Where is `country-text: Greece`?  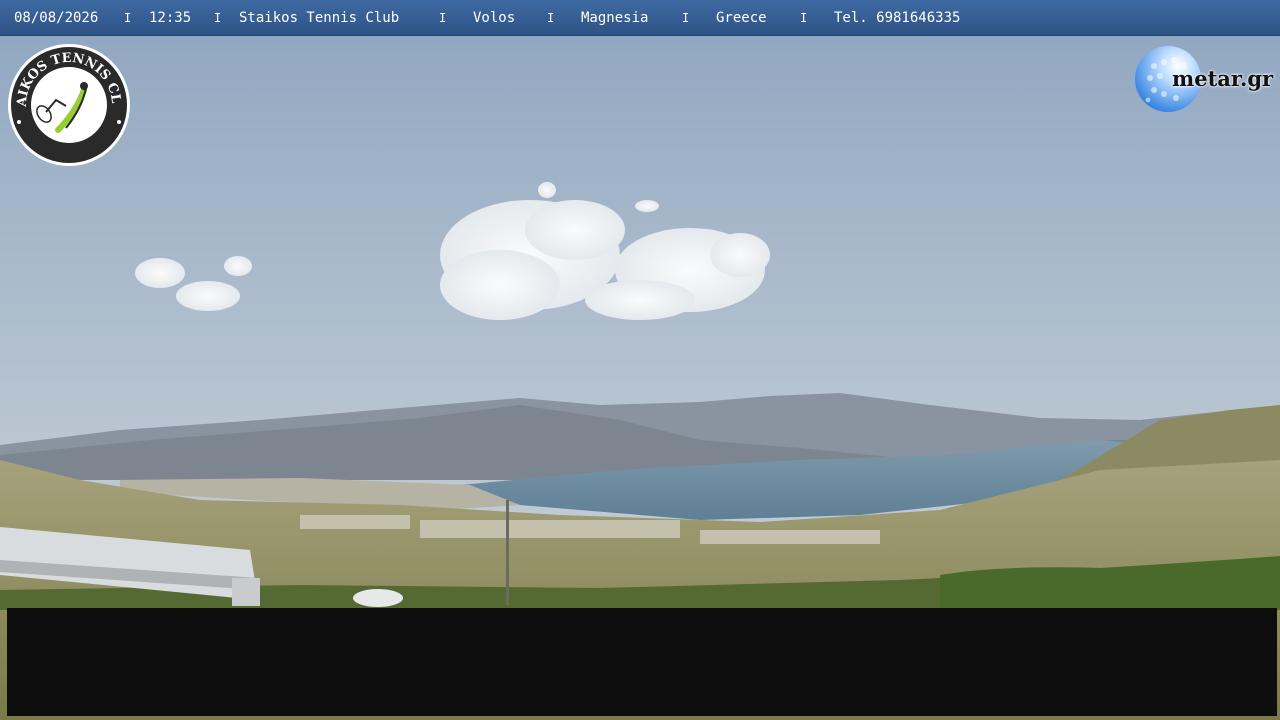
country-text: Greece is located at coordinates (741, 18).